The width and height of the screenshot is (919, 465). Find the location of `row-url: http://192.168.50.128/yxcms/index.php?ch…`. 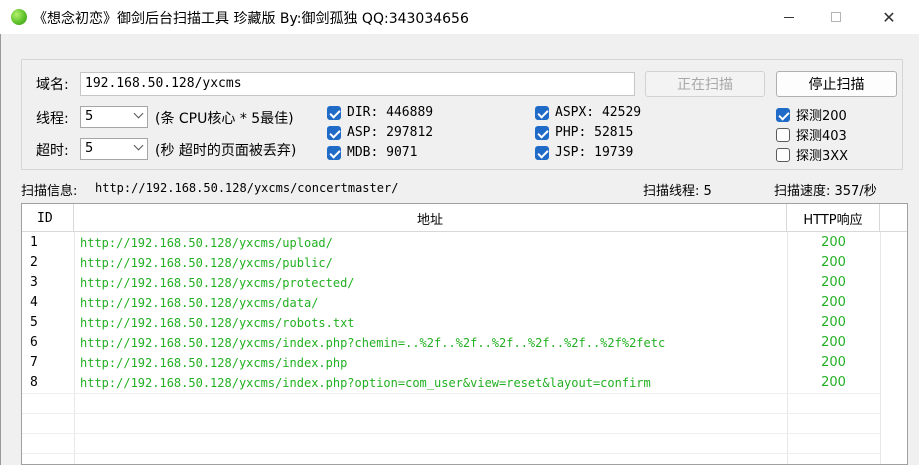

row-url: http://192.168.50.128/yxcms/index.php?ch… is located at coordinates (373, 343).